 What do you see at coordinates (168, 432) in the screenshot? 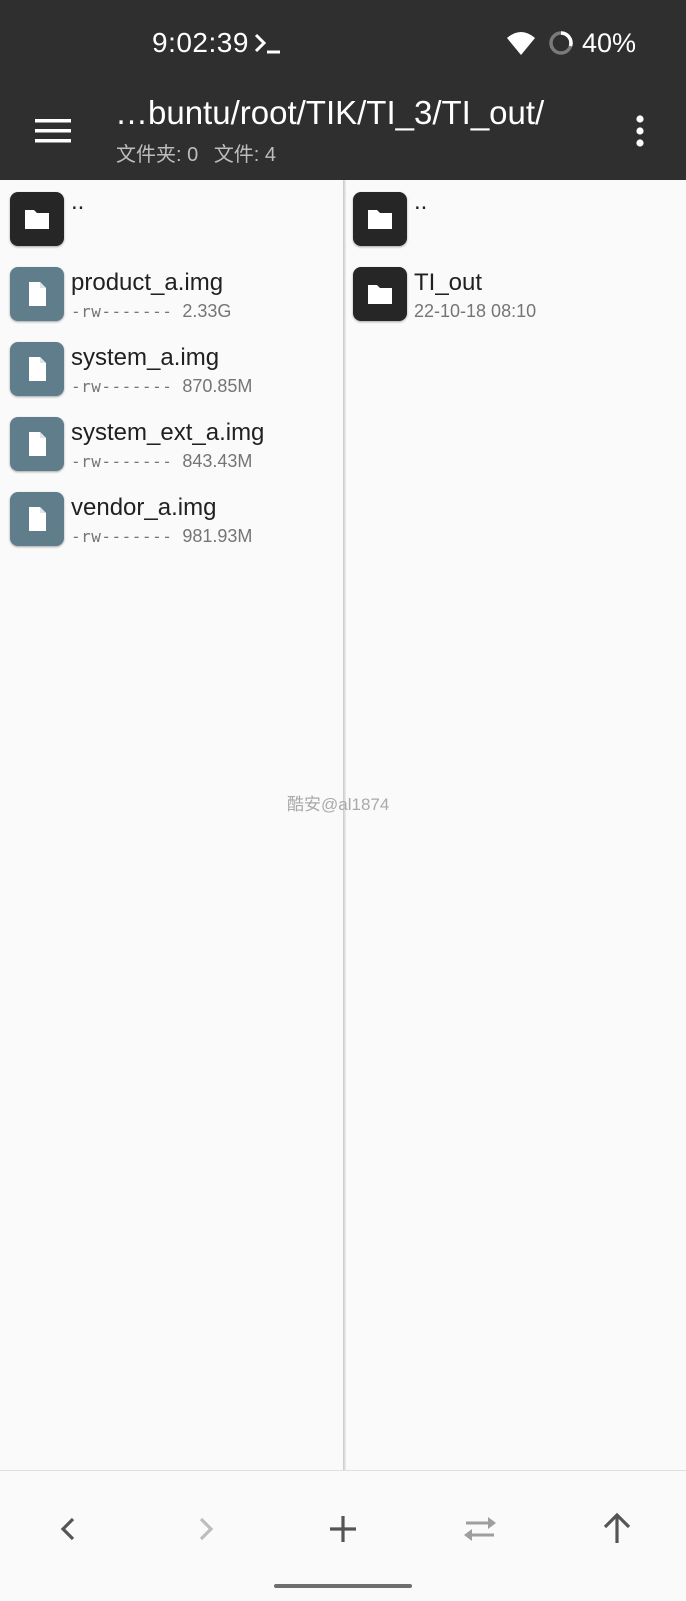
I see `file-name: system_ext_a.img` at bounding box center [168, 432].